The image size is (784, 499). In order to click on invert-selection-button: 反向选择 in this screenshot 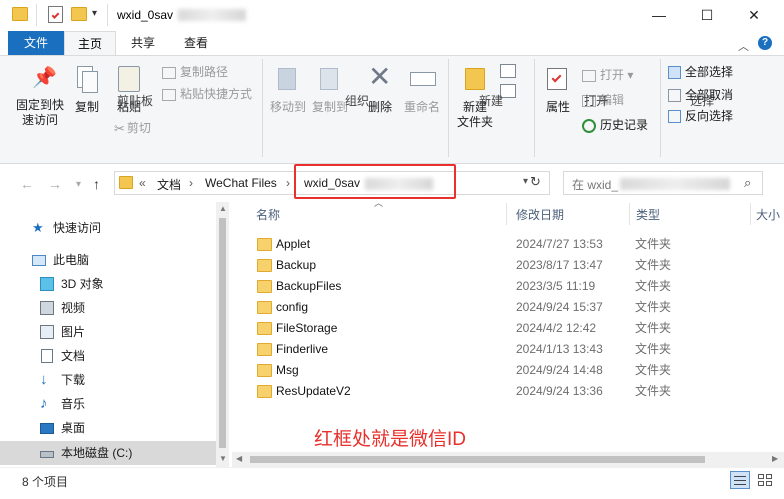, I will do `click(700, 116)`.